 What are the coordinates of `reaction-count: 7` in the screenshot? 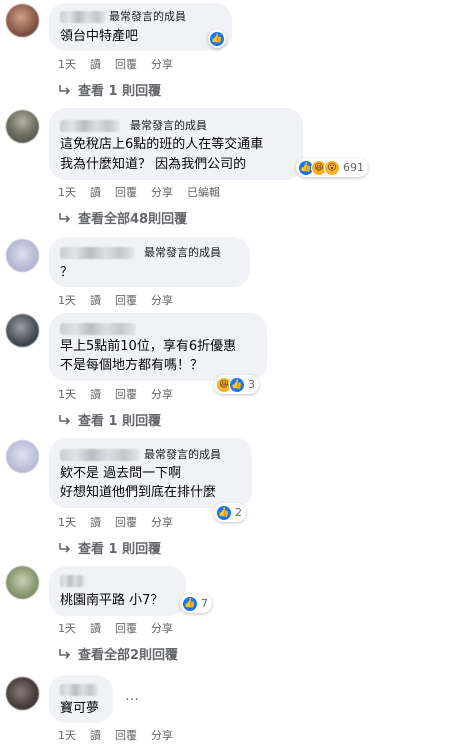 It's located at (204, 603).